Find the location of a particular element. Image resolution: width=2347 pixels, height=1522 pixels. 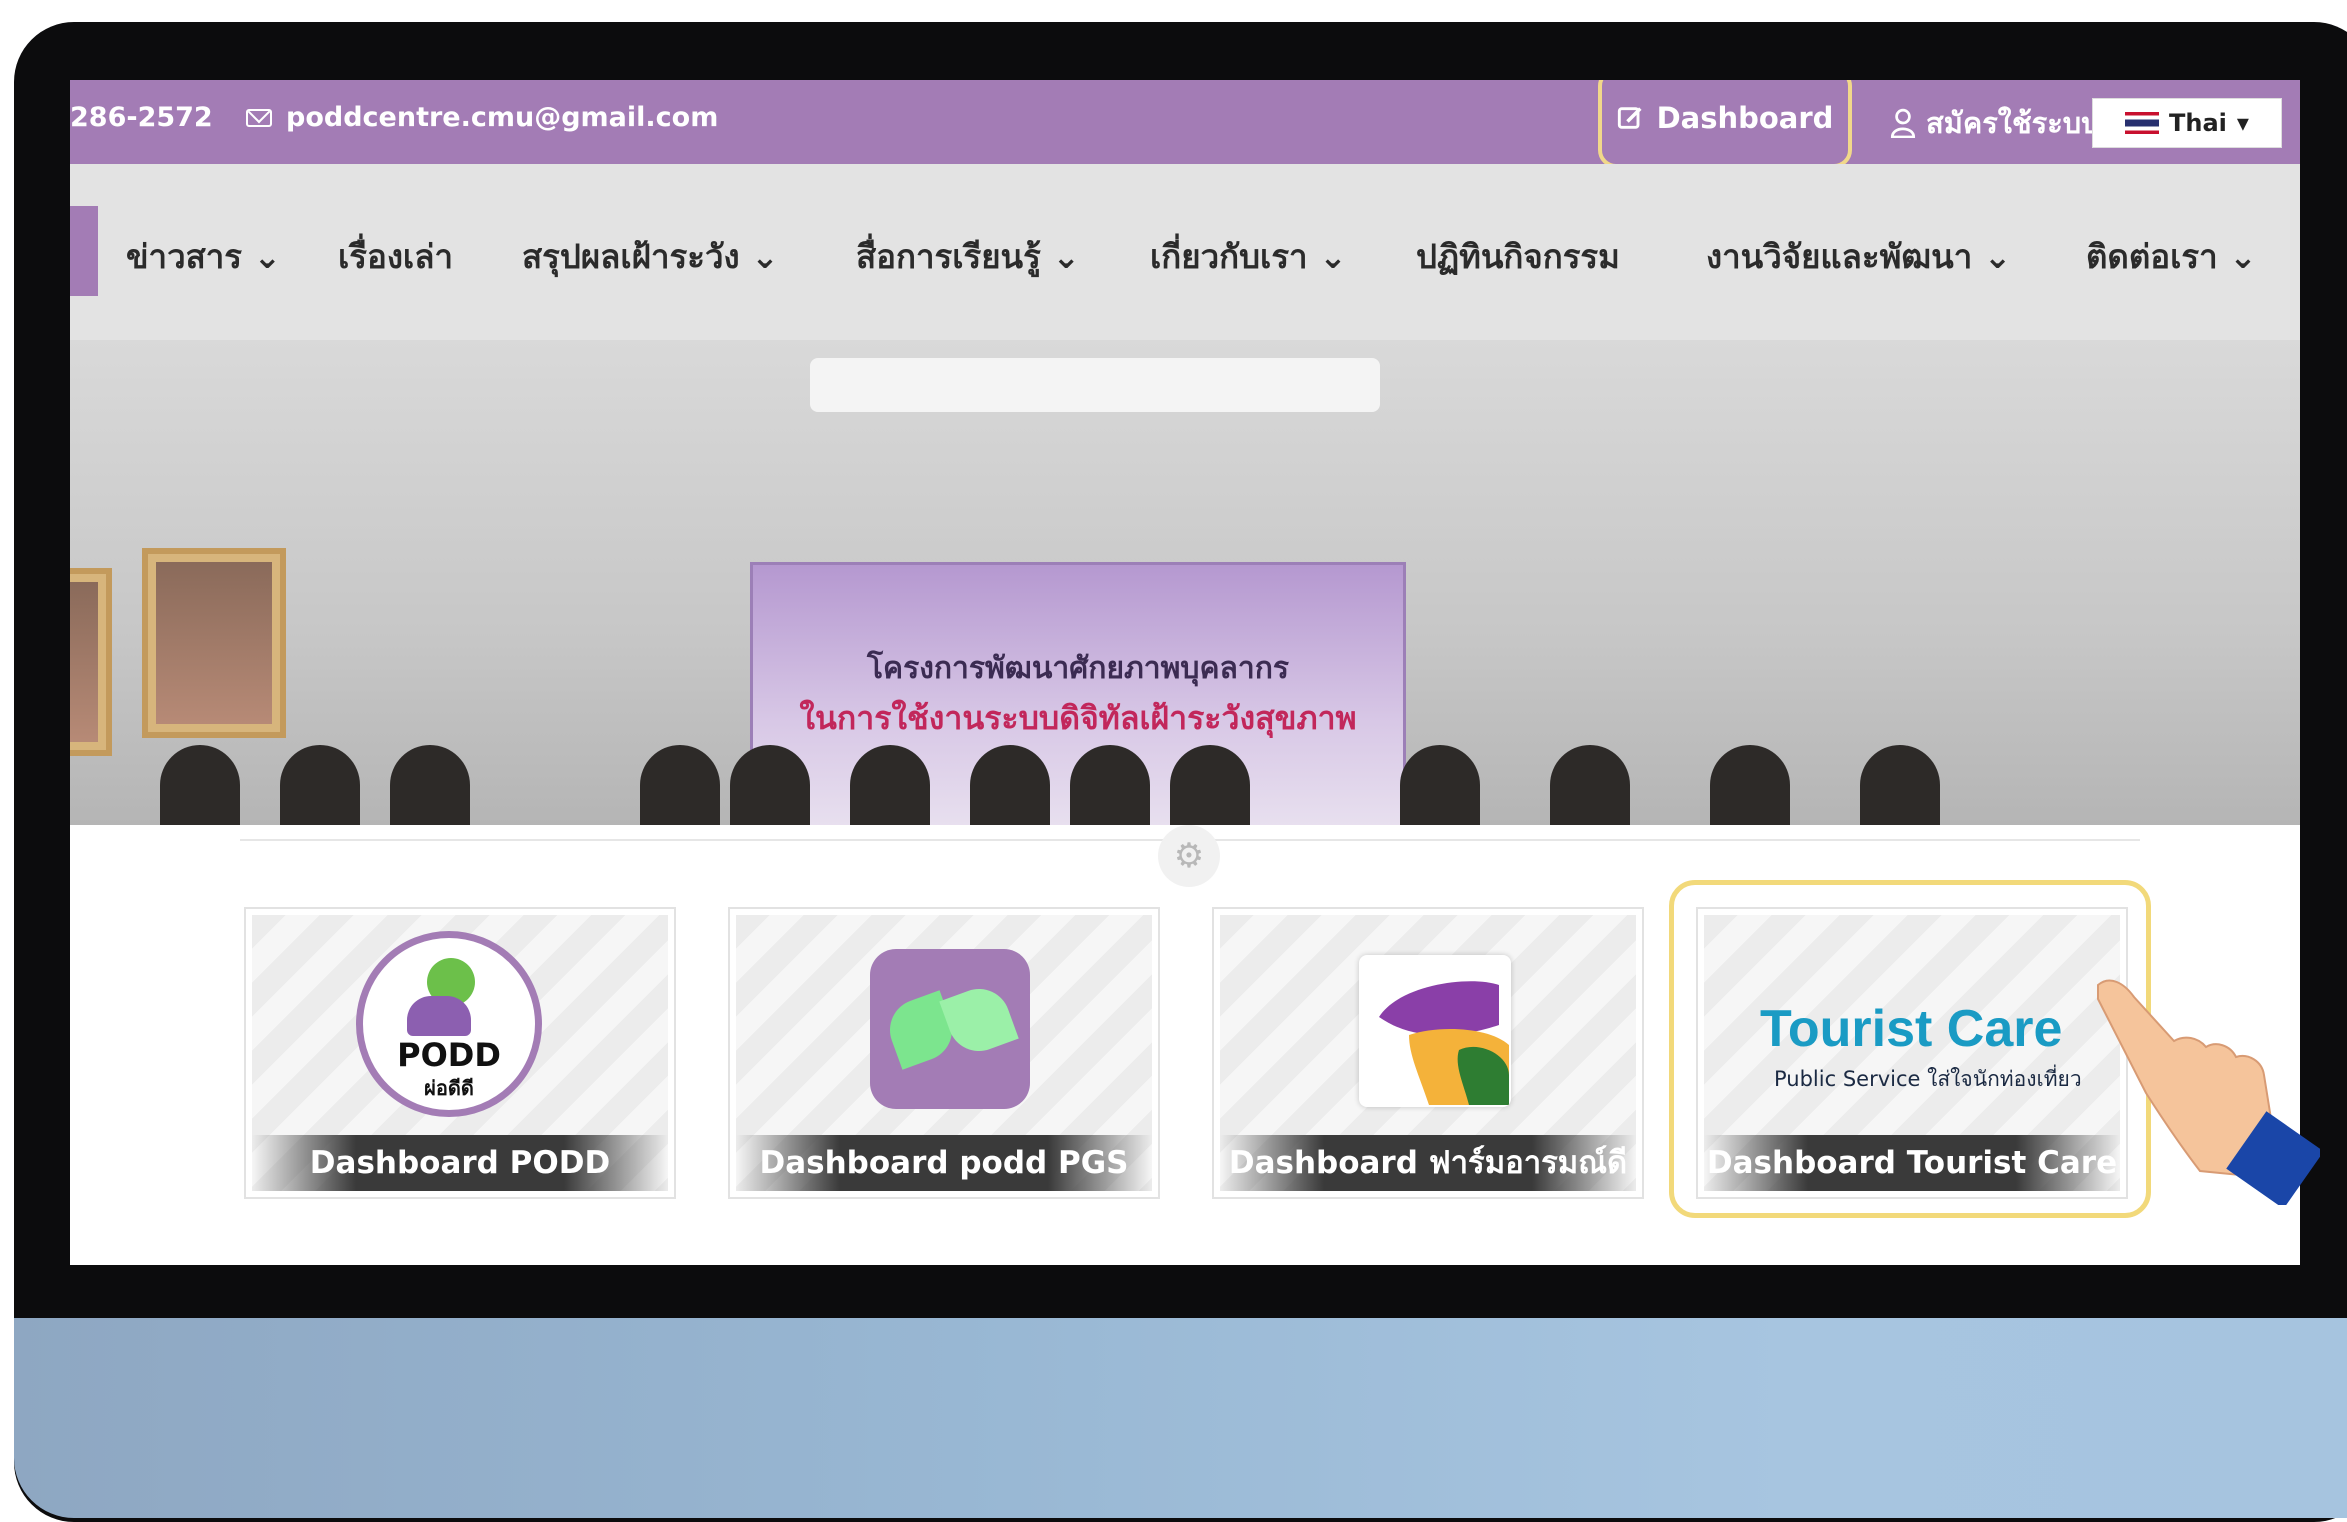

farm-animals-logo is located at coordinates (1435, 1031).